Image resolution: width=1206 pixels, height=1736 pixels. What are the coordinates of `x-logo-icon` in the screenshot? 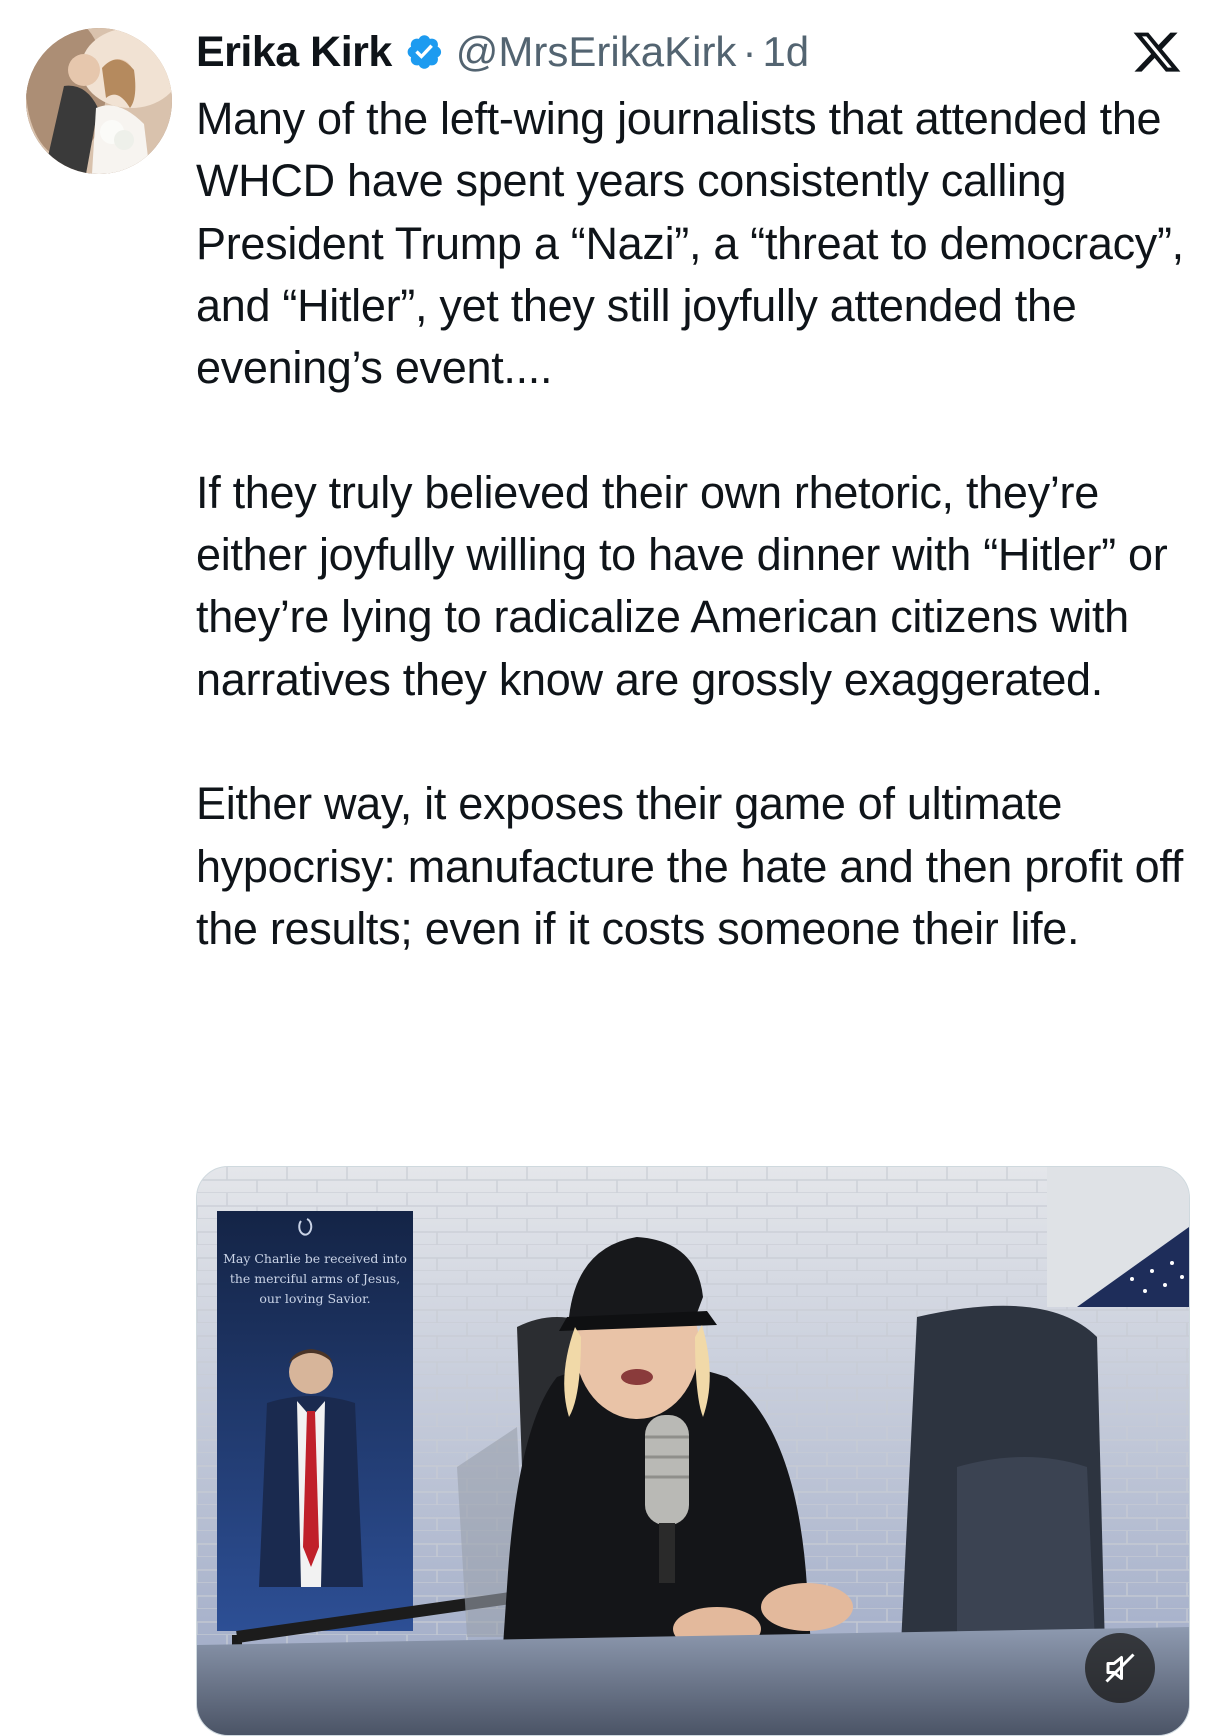 It's located at (1157, 52).